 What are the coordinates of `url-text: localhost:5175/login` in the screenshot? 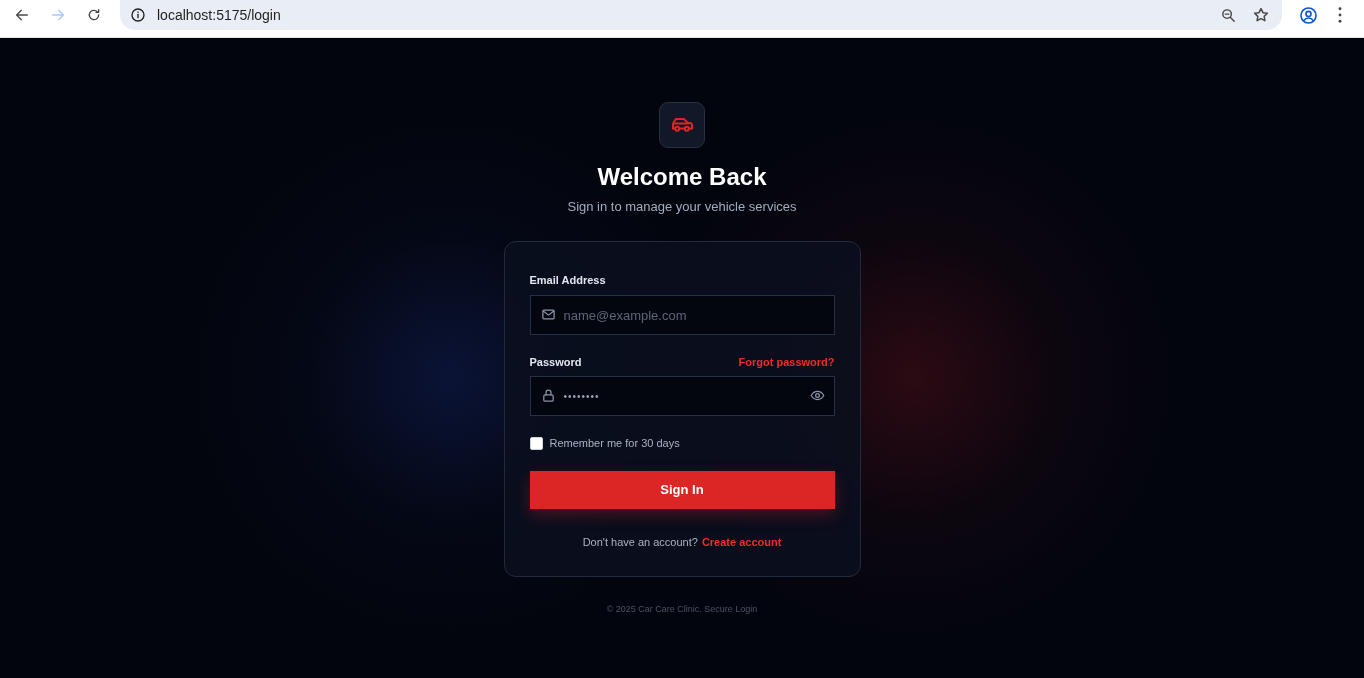 It's located at (219, 15).